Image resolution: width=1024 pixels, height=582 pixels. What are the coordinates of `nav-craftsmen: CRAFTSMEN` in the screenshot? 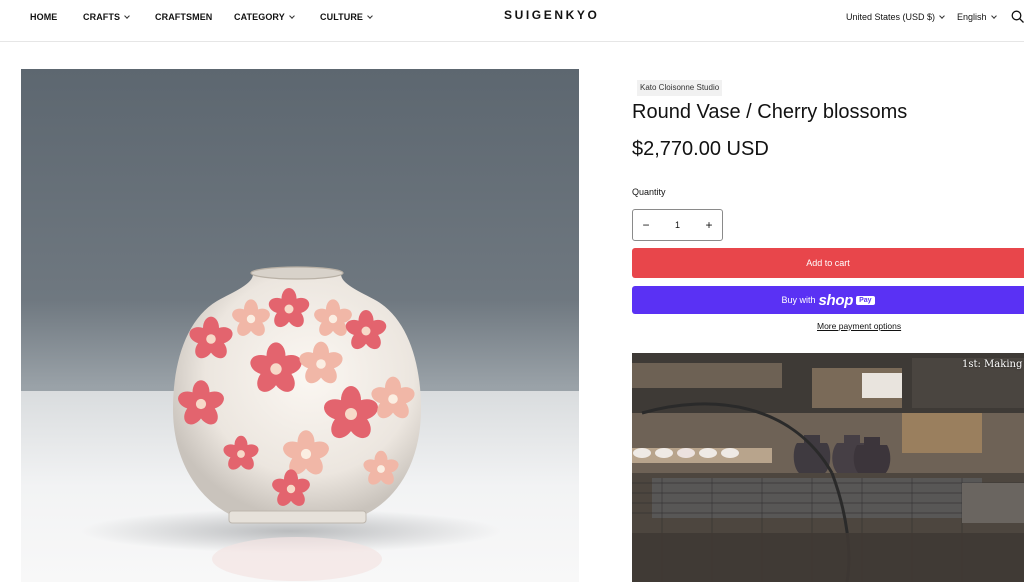 It's located at (183, 17).